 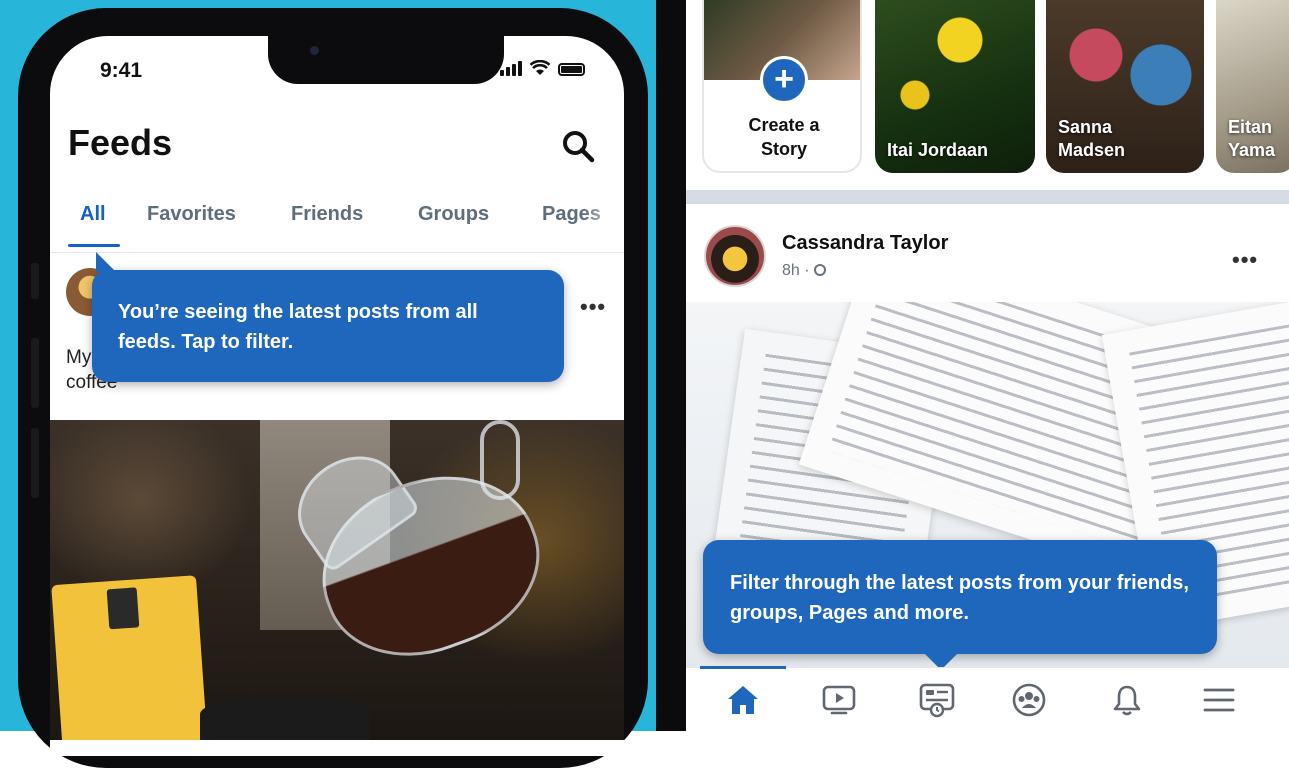 I want to click on status-icons, so click(x=542, y=68).